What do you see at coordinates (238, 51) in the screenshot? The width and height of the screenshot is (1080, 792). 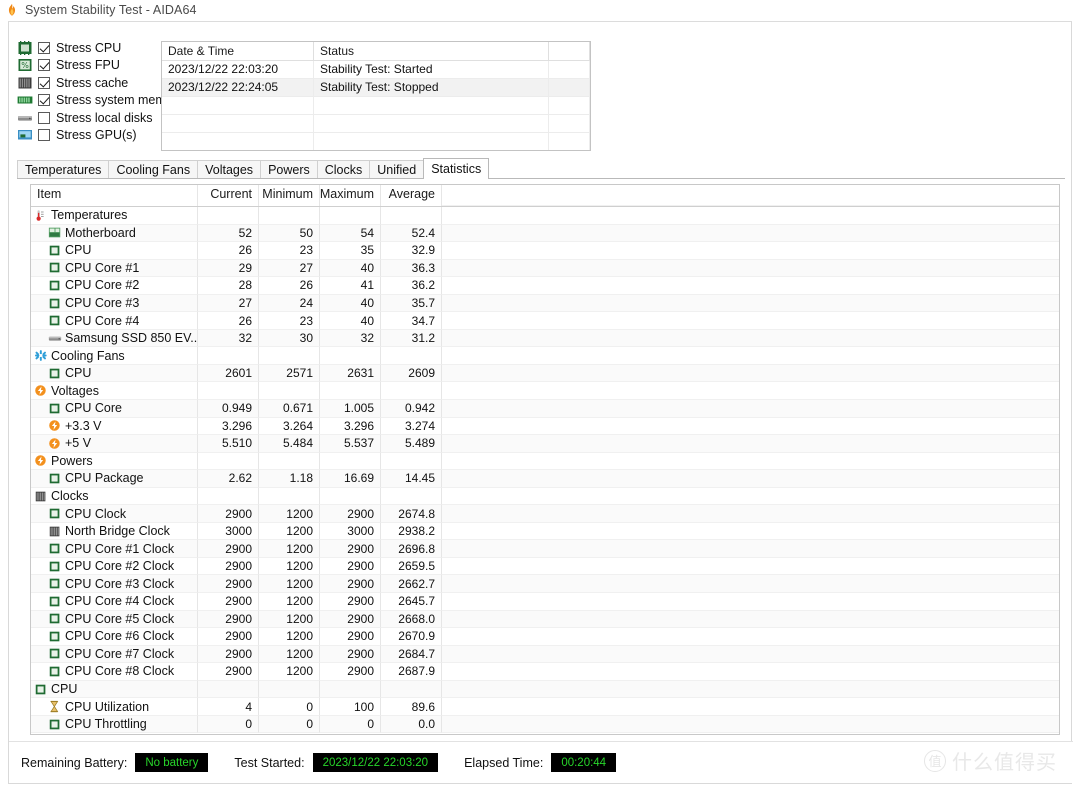 I see `log-column-datetime: Date & Time` at bounding box center [238, 51].